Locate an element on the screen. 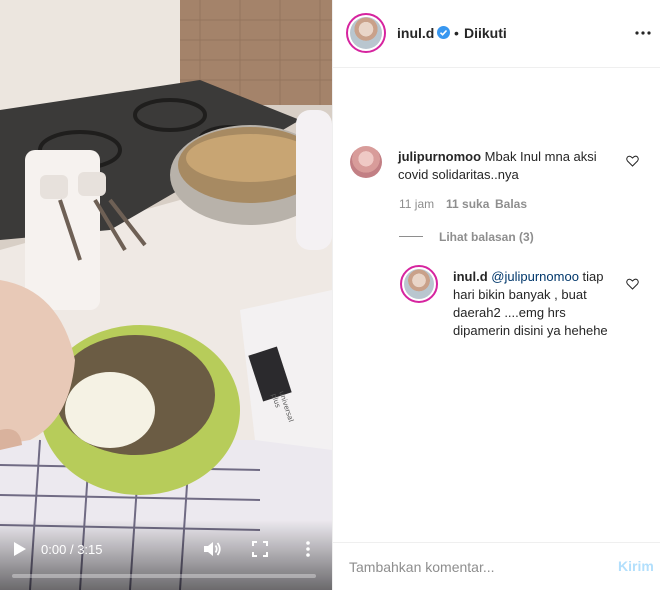  video-time: 0:00 / 3:15 is located at coordinates (72, 549).